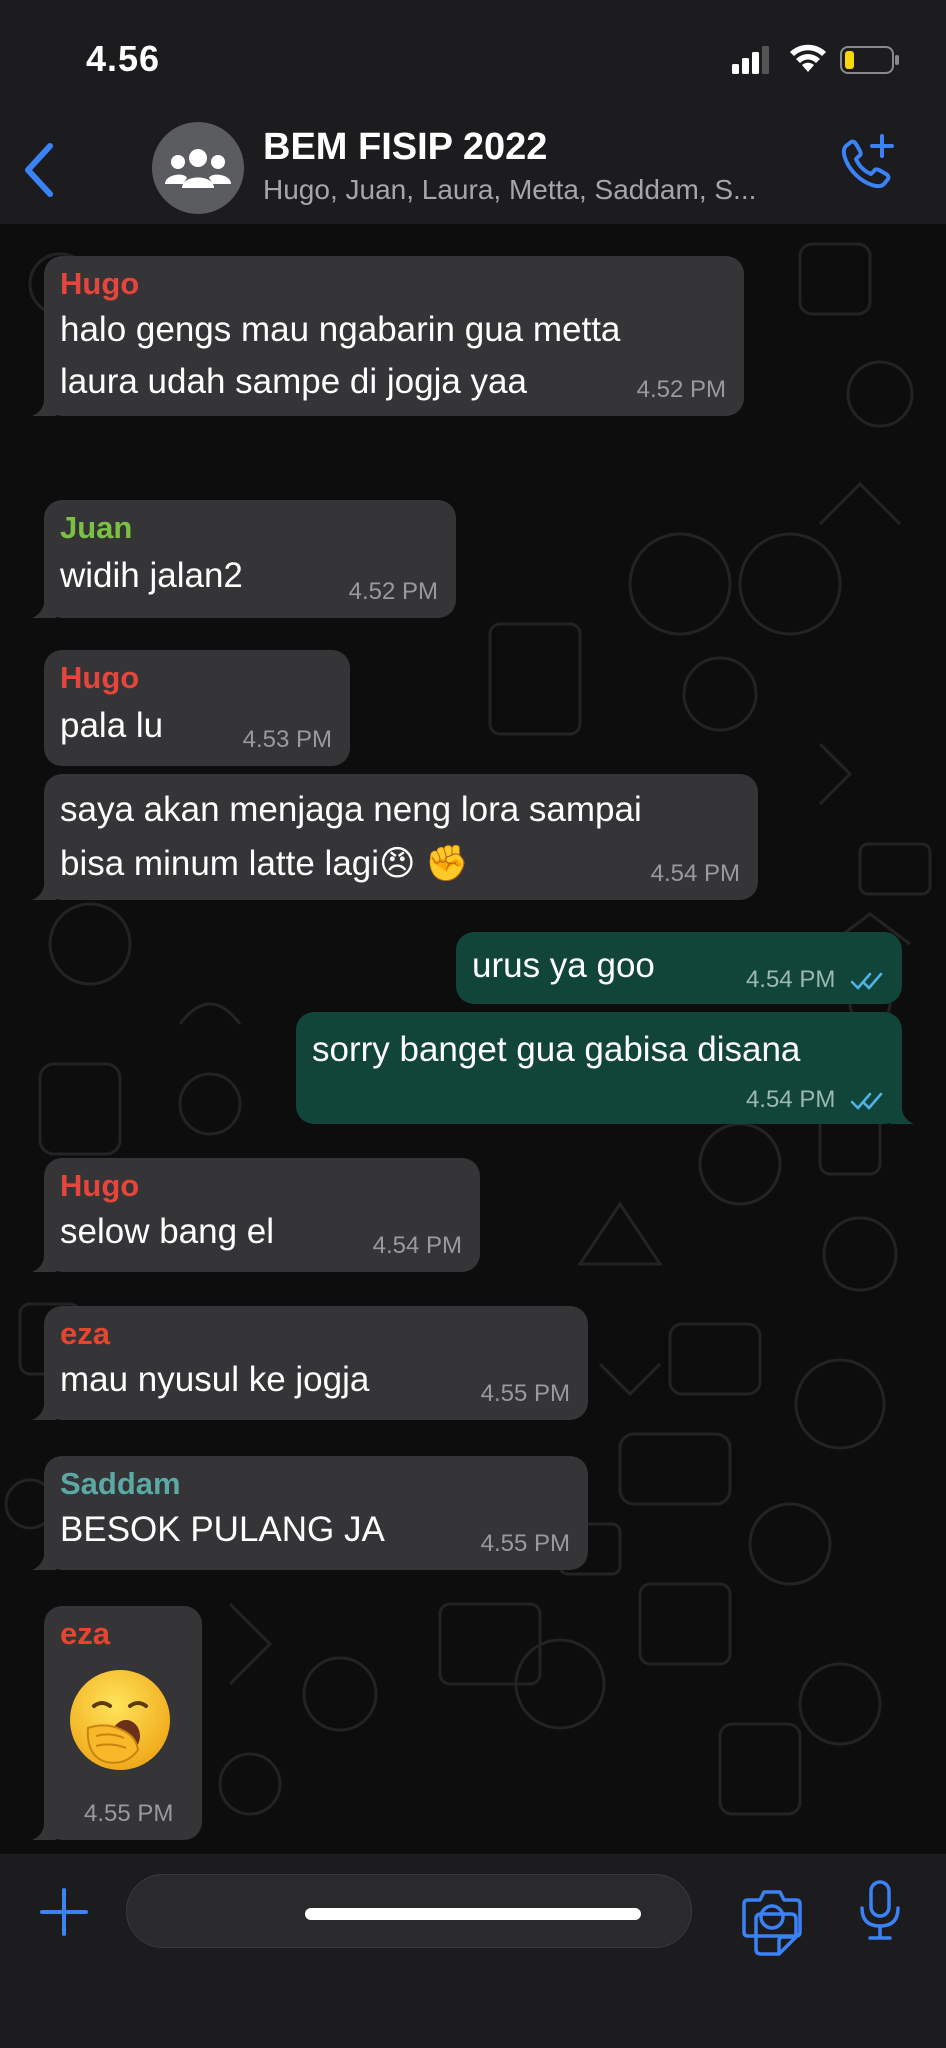  What do you see at coordinates (556, 1049) in the screenshot?
I see `message-text: sorry banget gua gabisa disana` at bounding box center [556, 1049].